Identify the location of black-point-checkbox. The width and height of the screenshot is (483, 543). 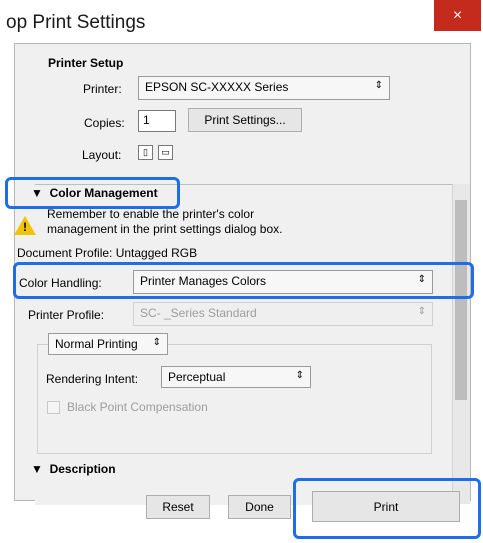
(53, 407).